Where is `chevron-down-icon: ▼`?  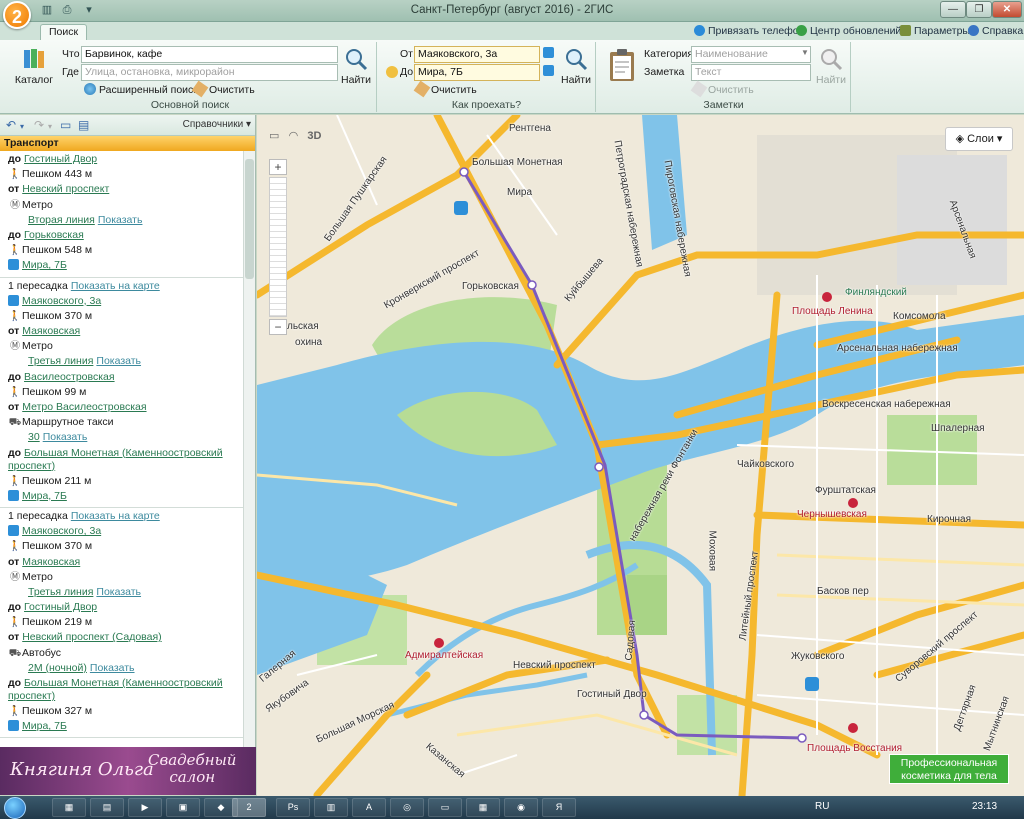 chevron-down-icon: ▼ is located at coordinates (805, 52).